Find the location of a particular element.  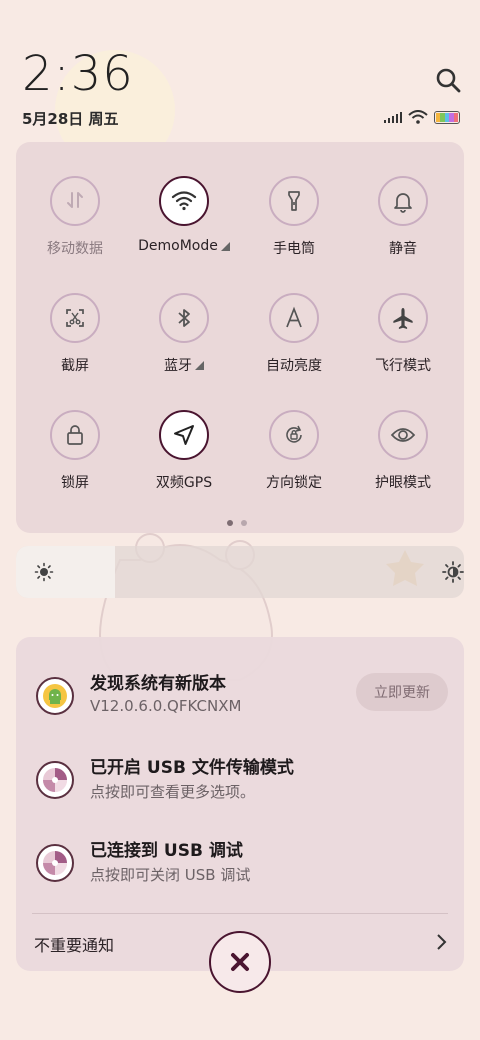

tile-label: 静音 is located at coordinates (403, 248).